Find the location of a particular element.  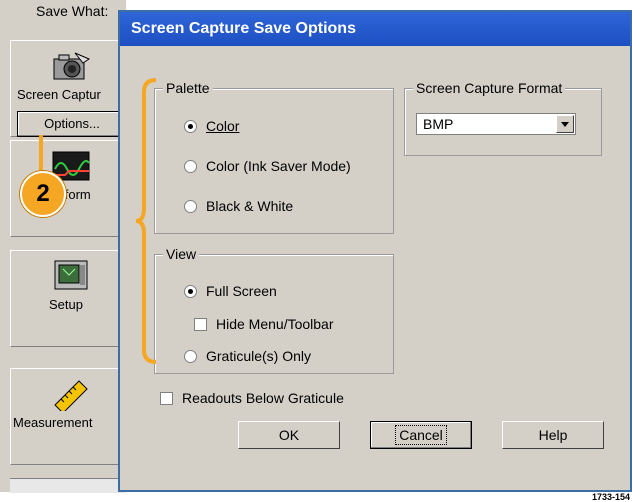

graticule-only-label: Graticule(s) Only is located at coordinates (259, 356).